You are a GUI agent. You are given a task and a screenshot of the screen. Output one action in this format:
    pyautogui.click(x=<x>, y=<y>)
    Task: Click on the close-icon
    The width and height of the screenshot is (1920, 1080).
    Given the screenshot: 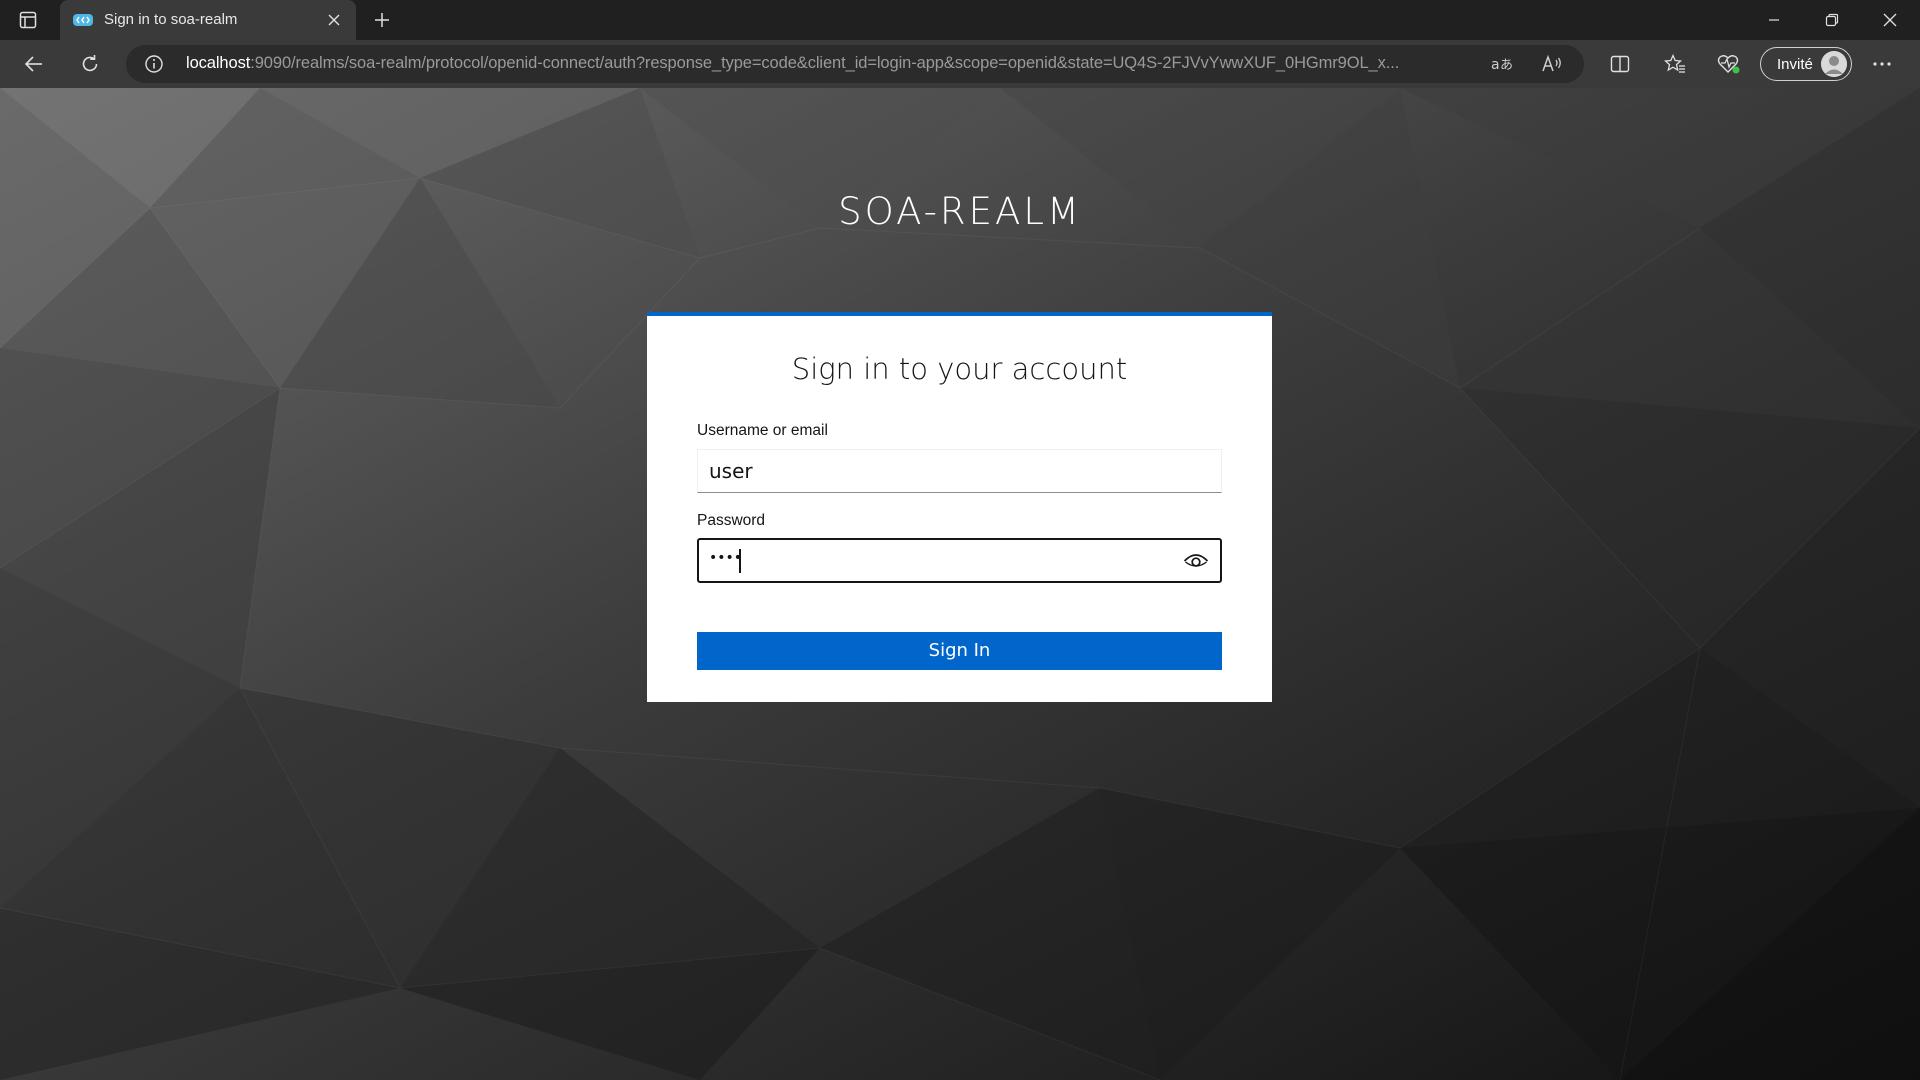 What is the action you would take?
    pyautogui.click(x=334, y=20)
    